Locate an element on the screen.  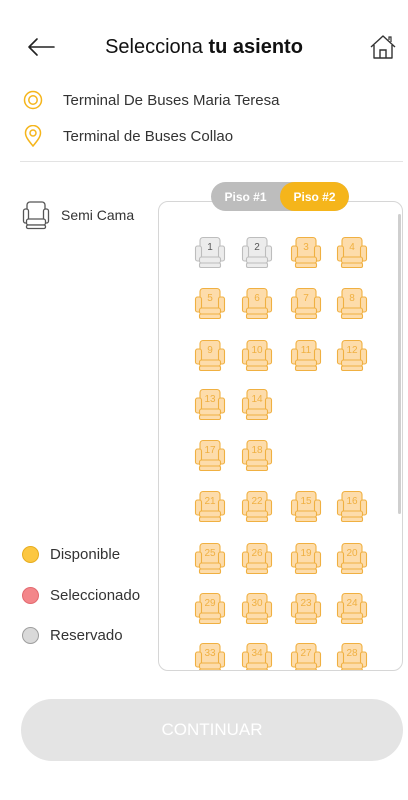
route-origin: Terminal De Buses Maria Teresa is located at coordinates (212, 100).